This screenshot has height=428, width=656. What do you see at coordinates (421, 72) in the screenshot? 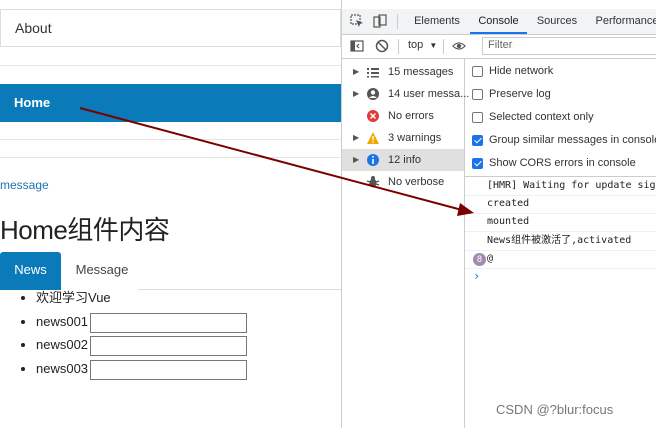
I see `sidebar-item-label: 15 messages` at bounding box center [421, 72].